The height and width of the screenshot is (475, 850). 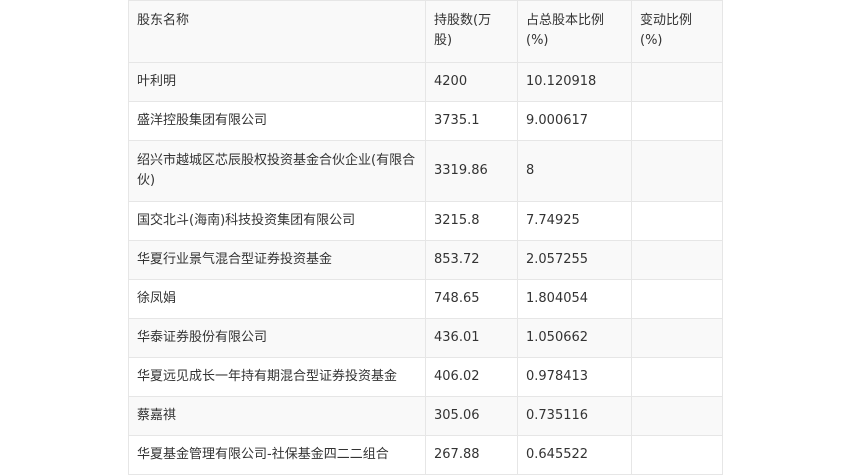 What do you see at coordinates (574, 82) in the screenshot?
I see `cell-share-ratio: 10.120918` at bounding box center [574, 82].